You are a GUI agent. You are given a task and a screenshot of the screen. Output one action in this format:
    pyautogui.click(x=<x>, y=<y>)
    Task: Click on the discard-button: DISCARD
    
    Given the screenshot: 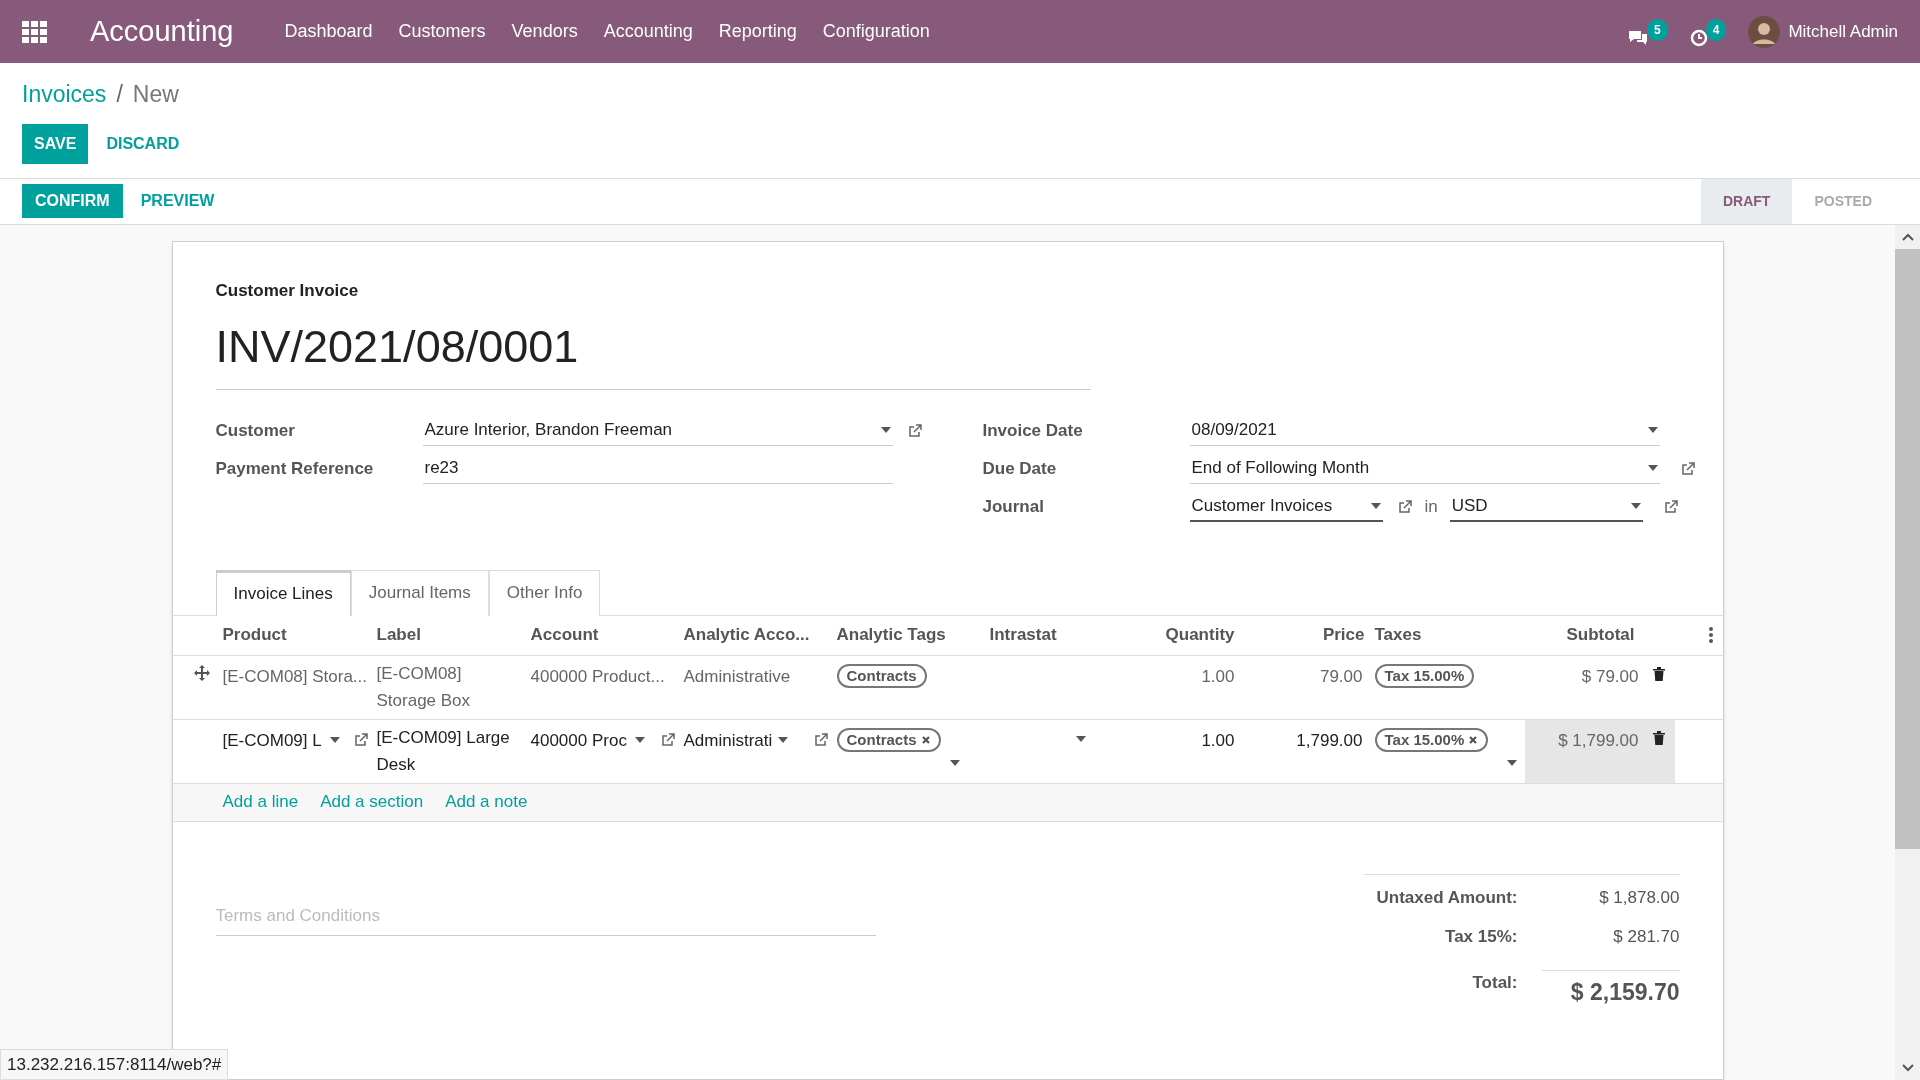 What is the action you would take?
    pyautogui.click(x=143, y=143)
    